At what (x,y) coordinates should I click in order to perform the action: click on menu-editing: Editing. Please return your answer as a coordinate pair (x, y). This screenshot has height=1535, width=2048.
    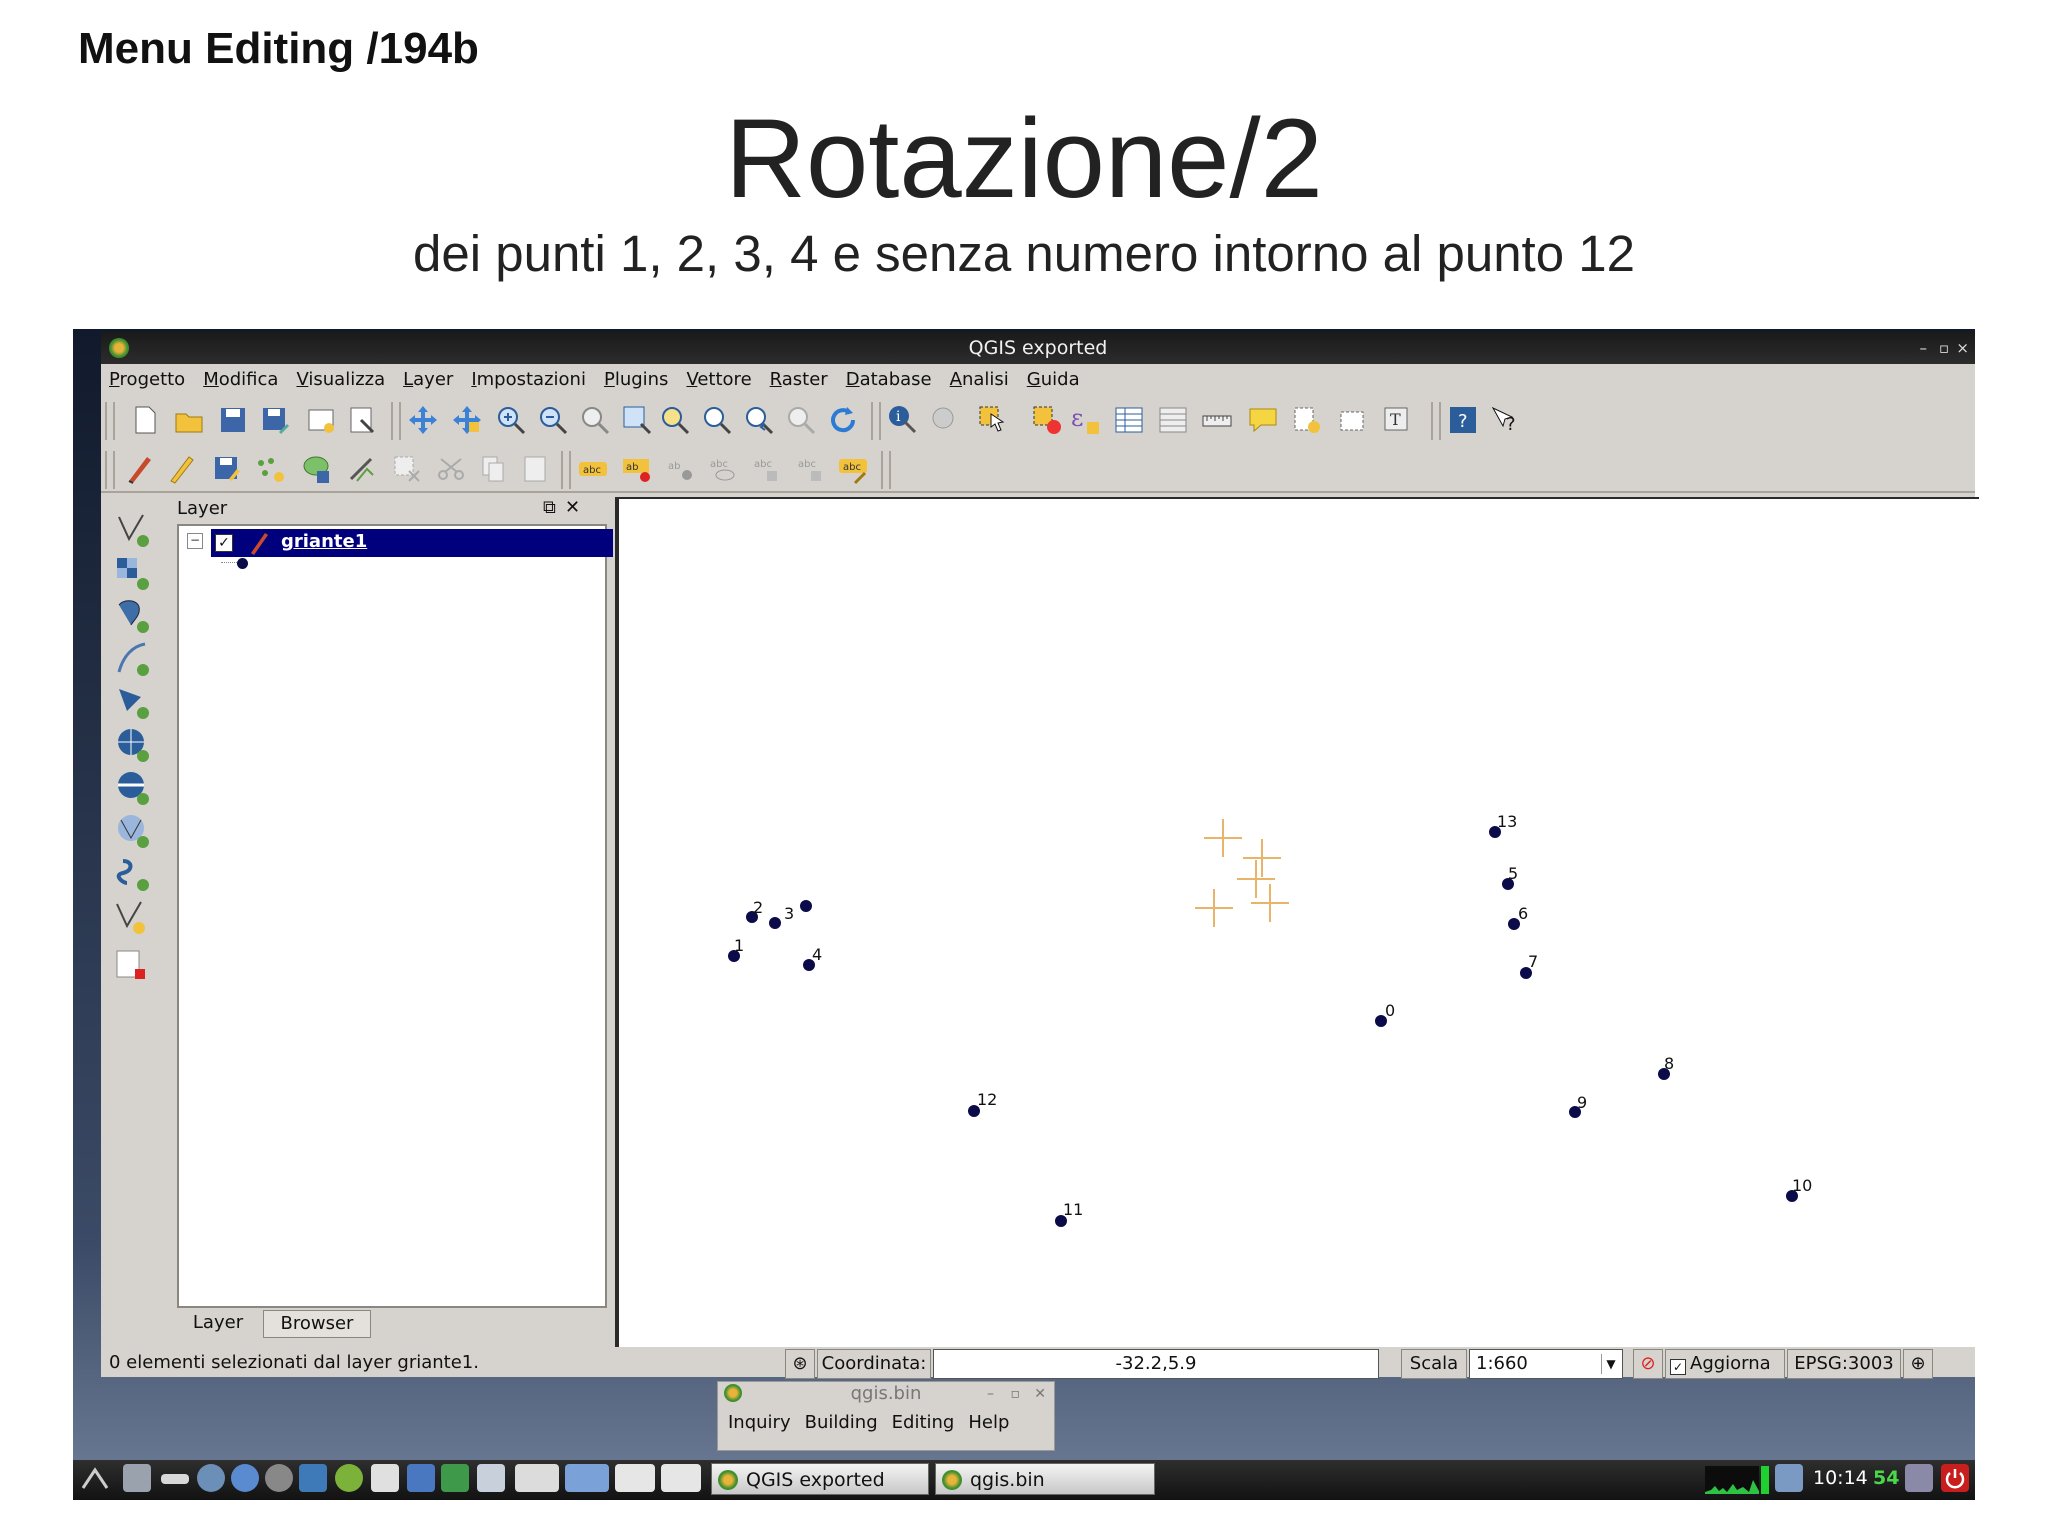
    Looking at the image, I should click on (923, 1422).